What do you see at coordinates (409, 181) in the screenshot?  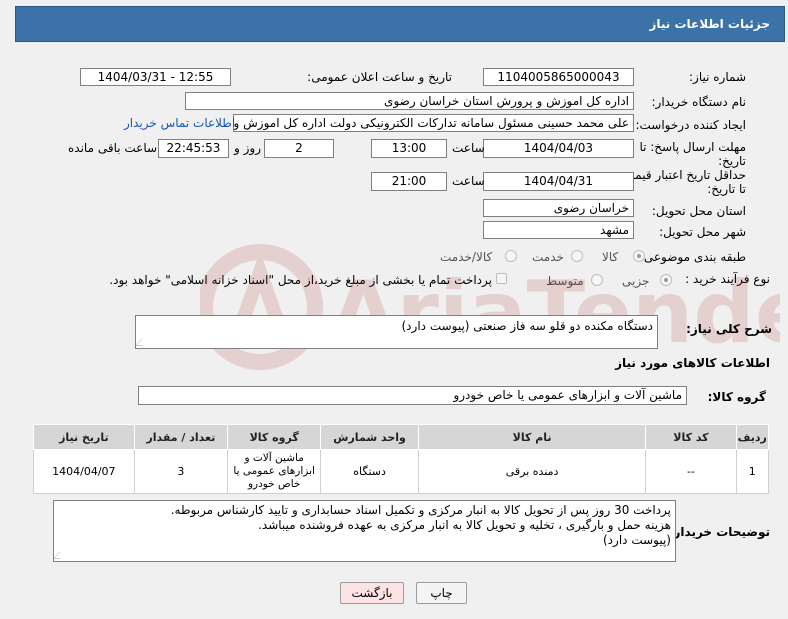 I see `price-validity-time-field: 21:00` at bounding box center [409, 181].